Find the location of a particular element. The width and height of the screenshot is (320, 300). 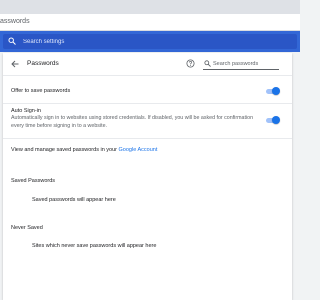

help-circle-icon is located at coordinates (190, 63).